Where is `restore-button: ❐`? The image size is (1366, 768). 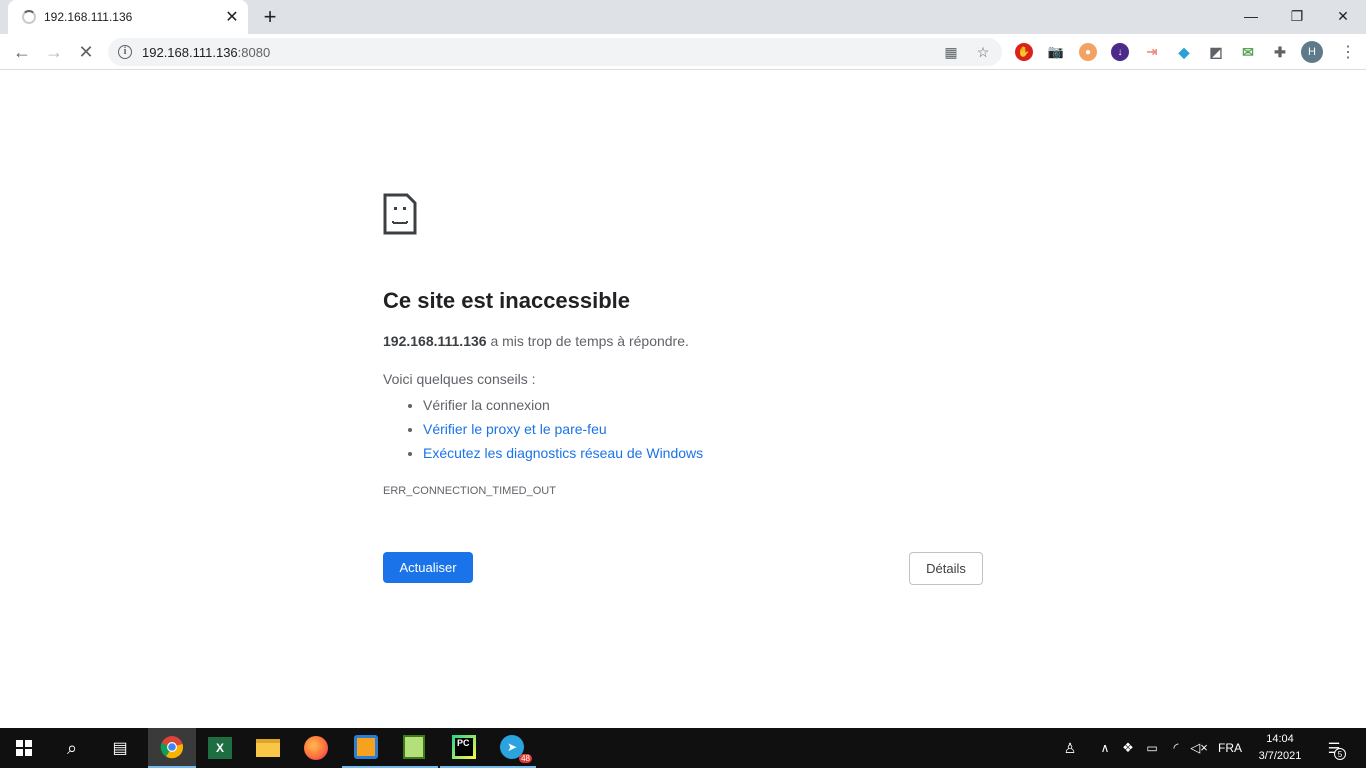 restore-button: ❐ is located at coordinates (1297, 16).